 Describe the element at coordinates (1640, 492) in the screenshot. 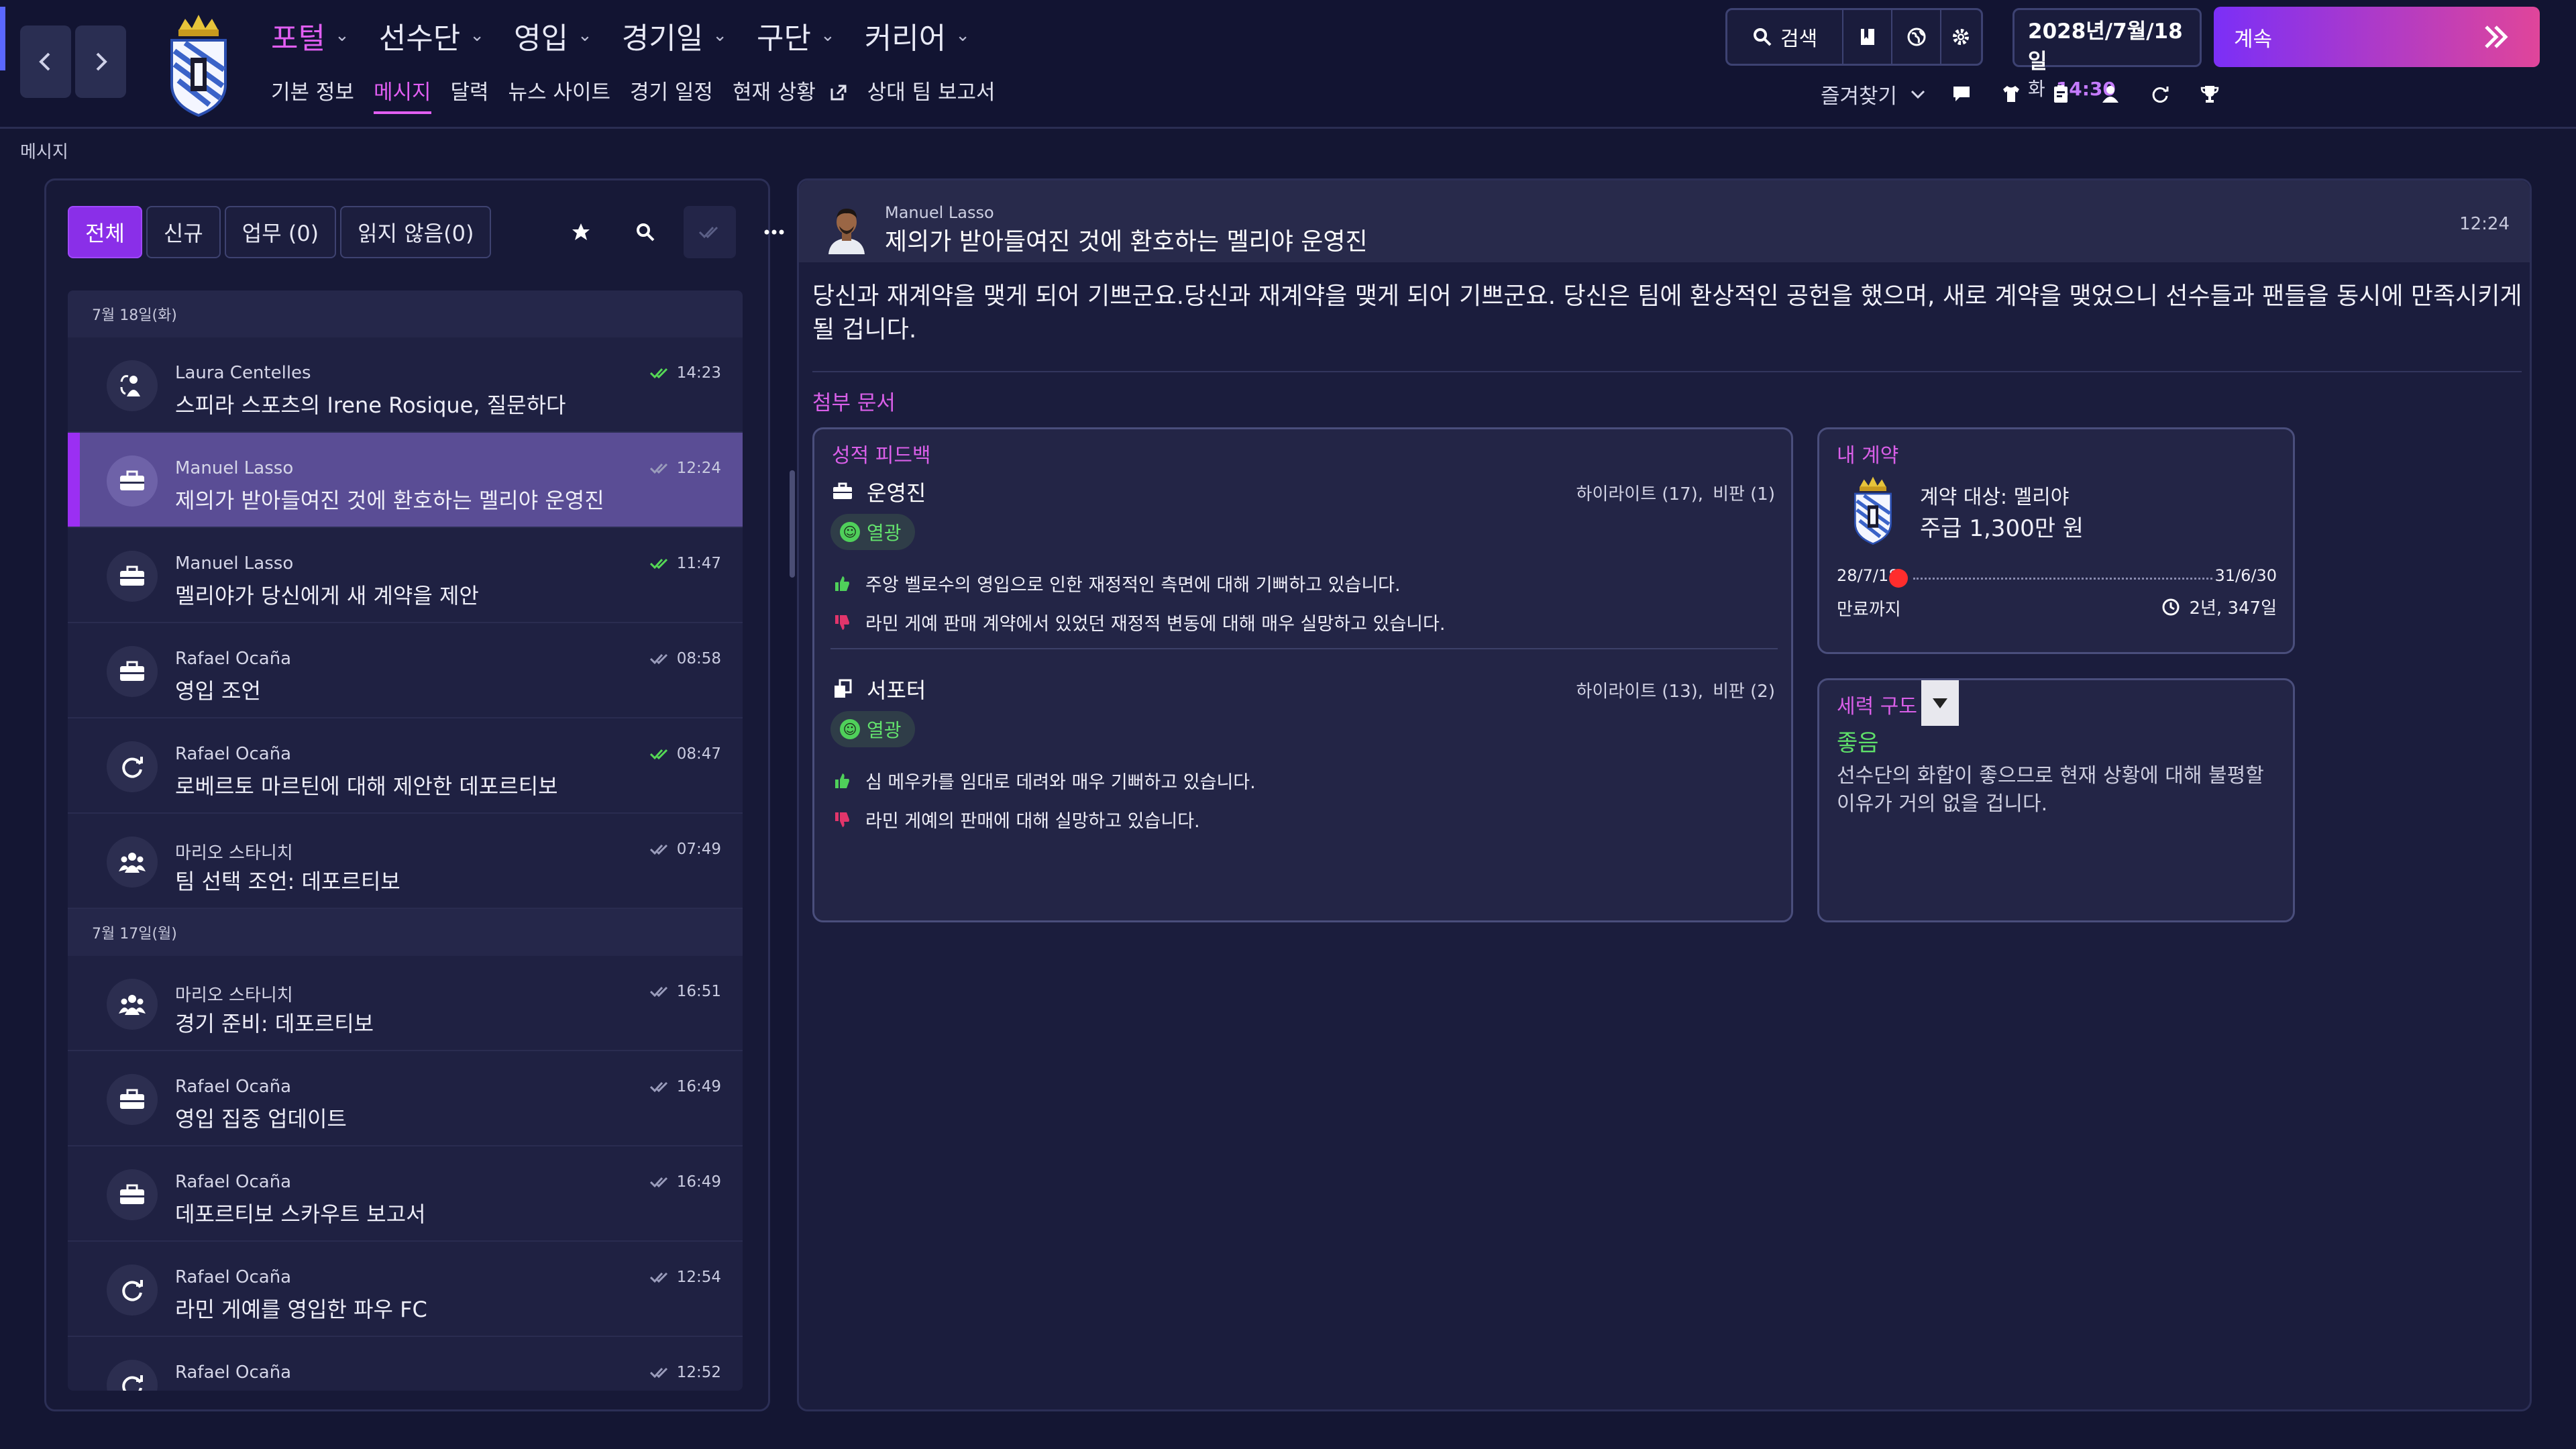

I see `board-highlights: 하이라이트 (17),` at that location.